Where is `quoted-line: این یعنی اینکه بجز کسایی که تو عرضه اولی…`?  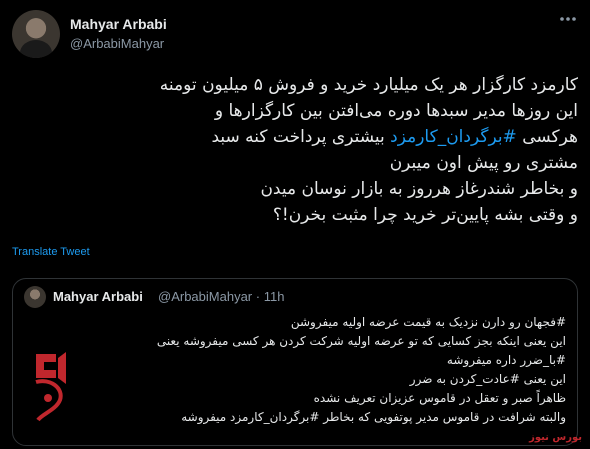
quoted-line: این یعنی اینکه بجز کسایی که تو عرضه اولی… is located at coordinates (361, 341).